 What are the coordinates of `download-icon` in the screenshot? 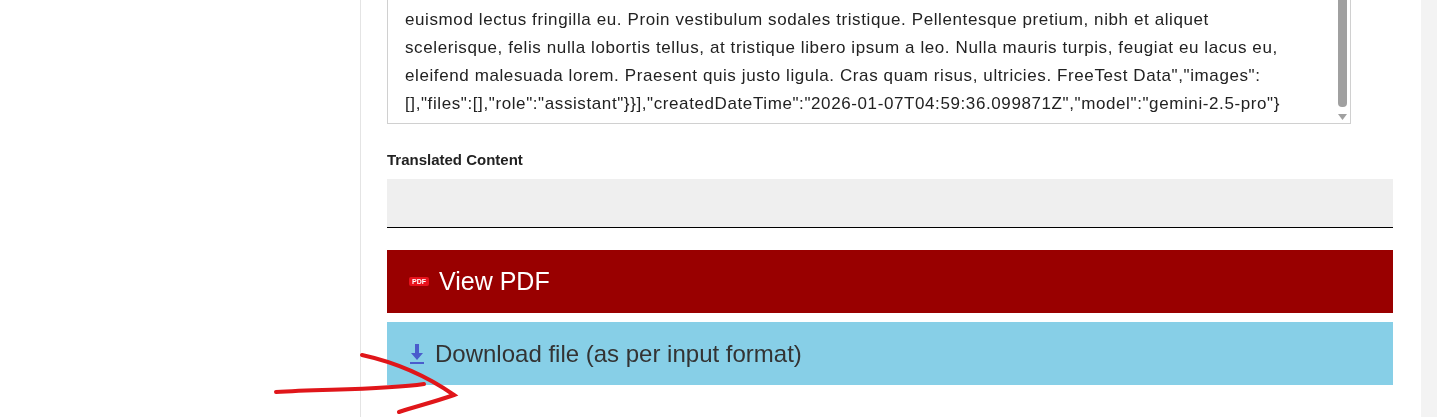 It's located at (417, 353).